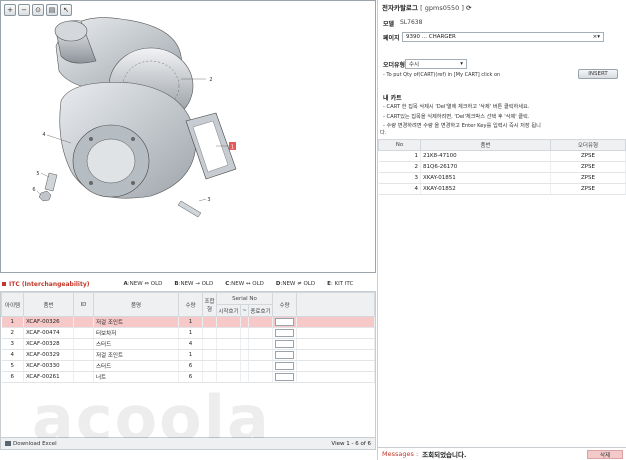 This screenshot has width=626, height=460. Describe the element at coordinates (461, 64) in the screenshot. I see `chevron-down-icon: ▾` at that location.